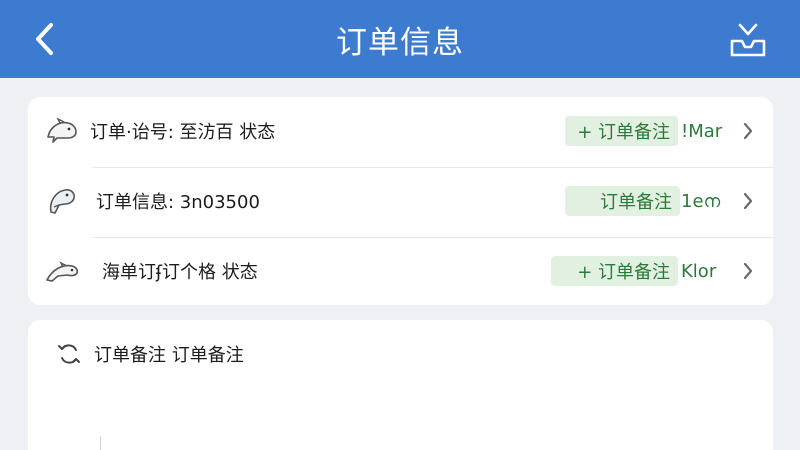 The height and width of the screenshot is (450, 800). What do you see at coordinates (100, 443) in the screenshot?
I see `text-cursor` at bounding box center [100, 443].